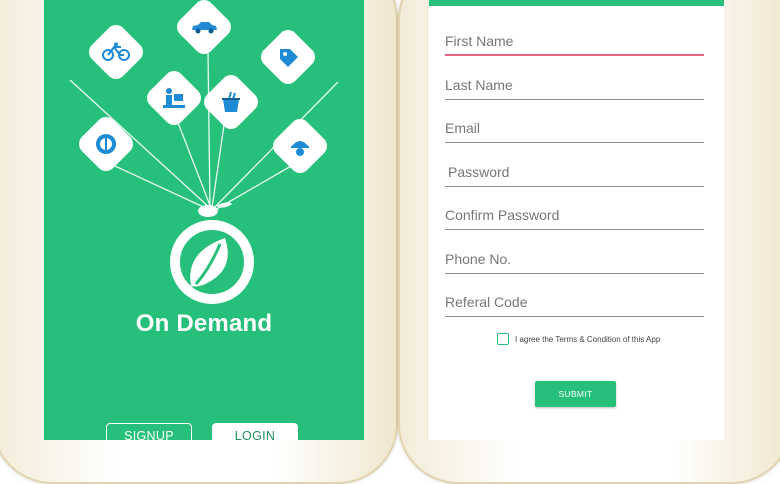 The width and height of the screenshot is (780, 484). What do you see at coordinates (300, 148) in the screenshot?
I see `butler-icon` at bounding box center [300, 148].